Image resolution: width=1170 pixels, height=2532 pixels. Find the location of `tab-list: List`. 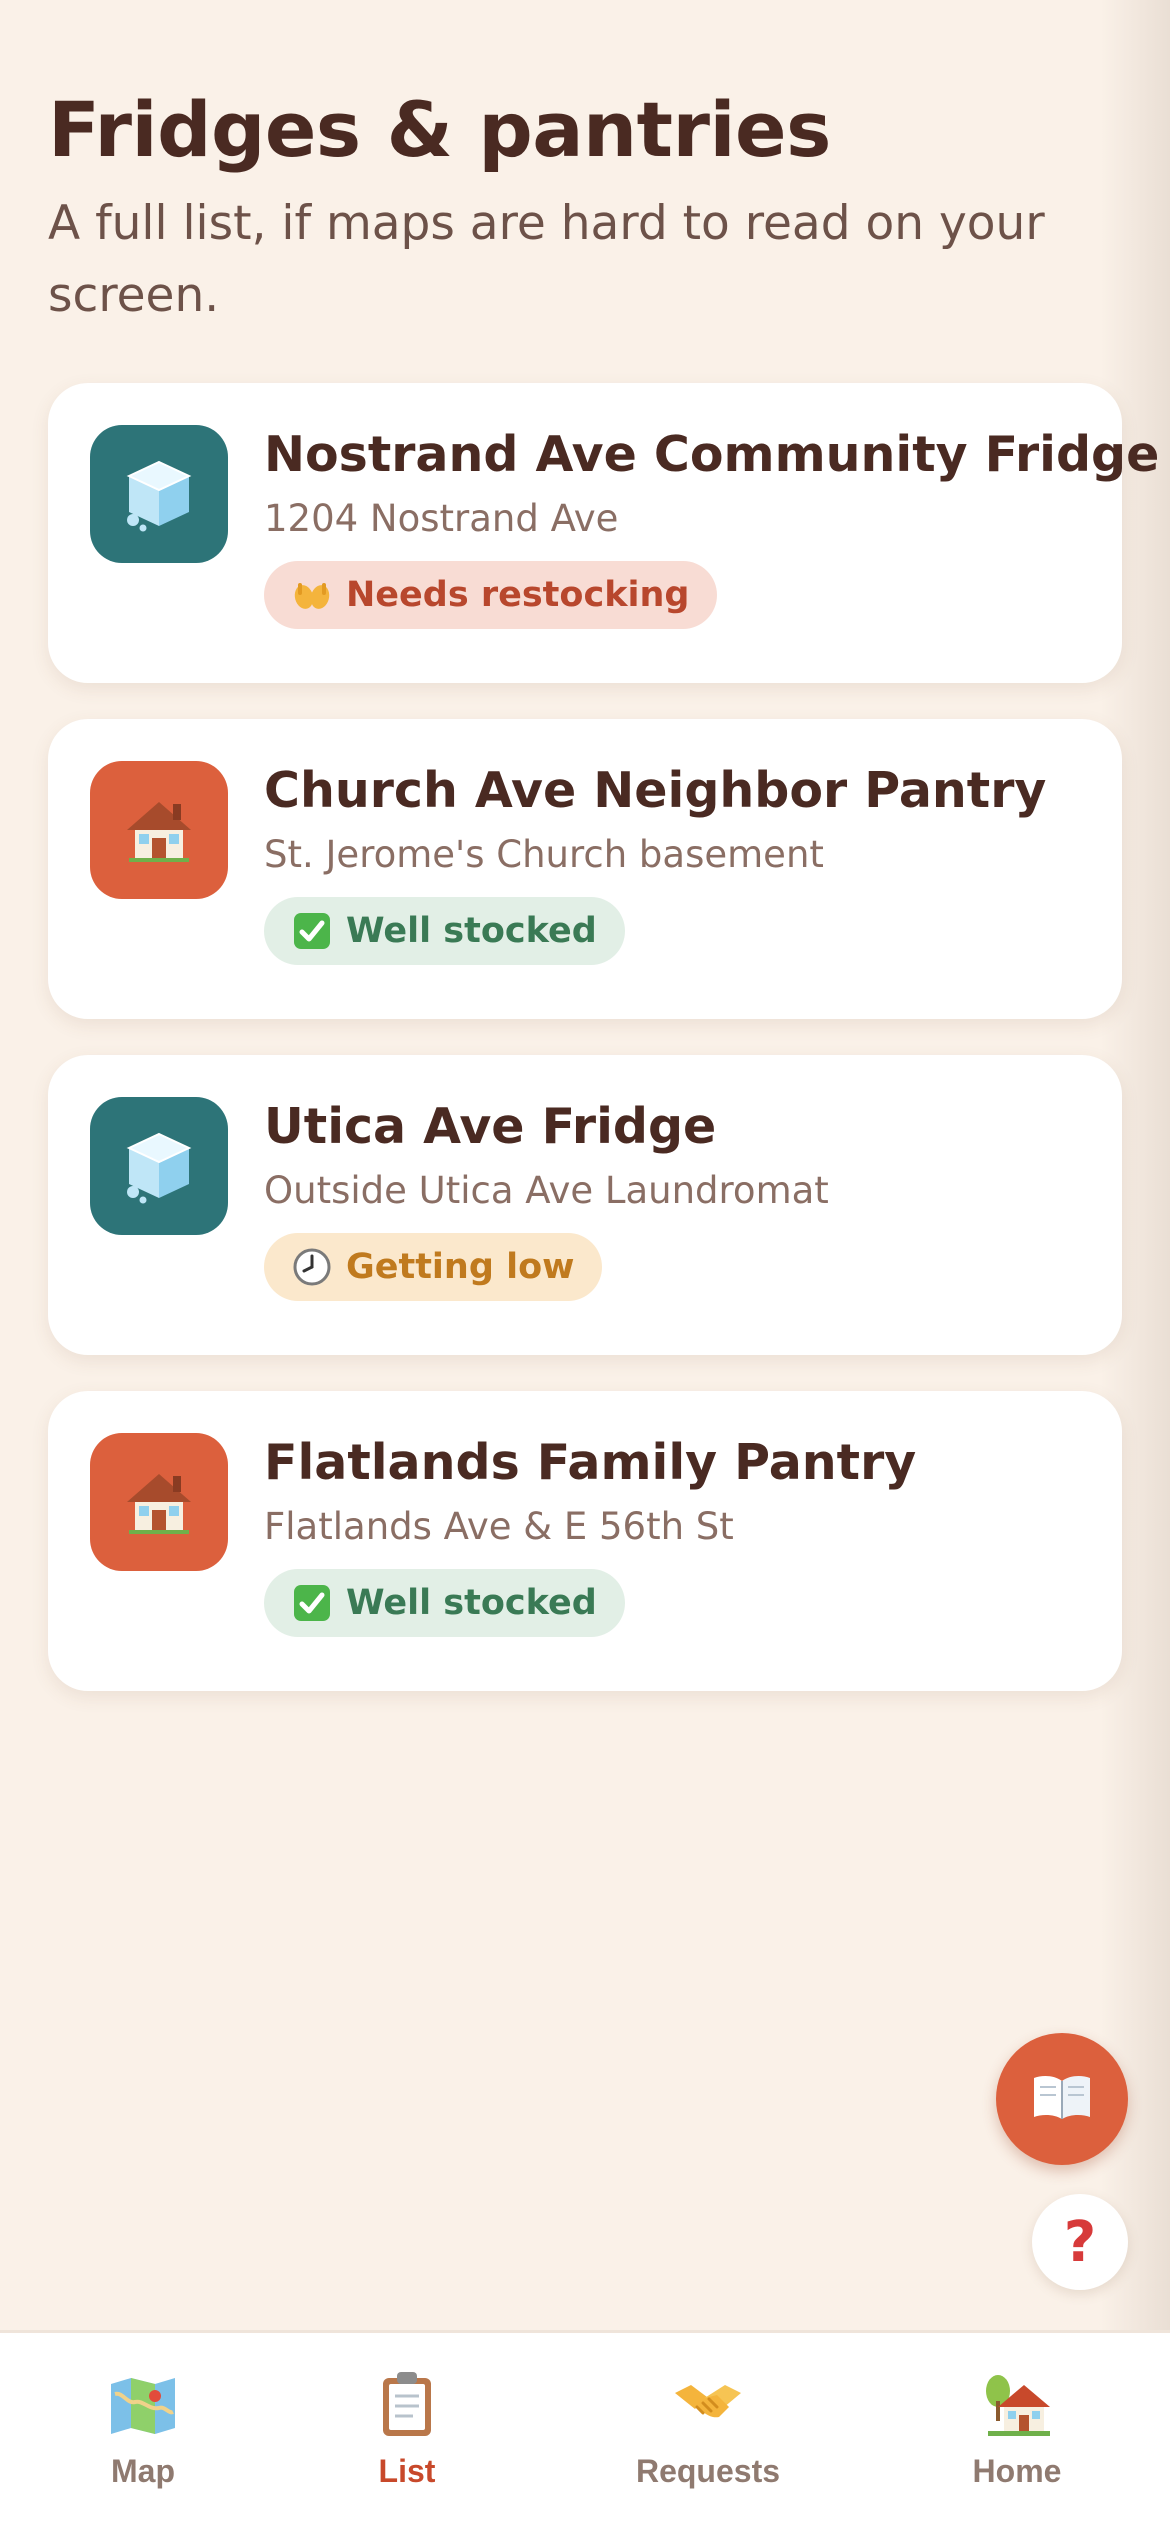

tab-list: List is located at coordinates (407, 2429).